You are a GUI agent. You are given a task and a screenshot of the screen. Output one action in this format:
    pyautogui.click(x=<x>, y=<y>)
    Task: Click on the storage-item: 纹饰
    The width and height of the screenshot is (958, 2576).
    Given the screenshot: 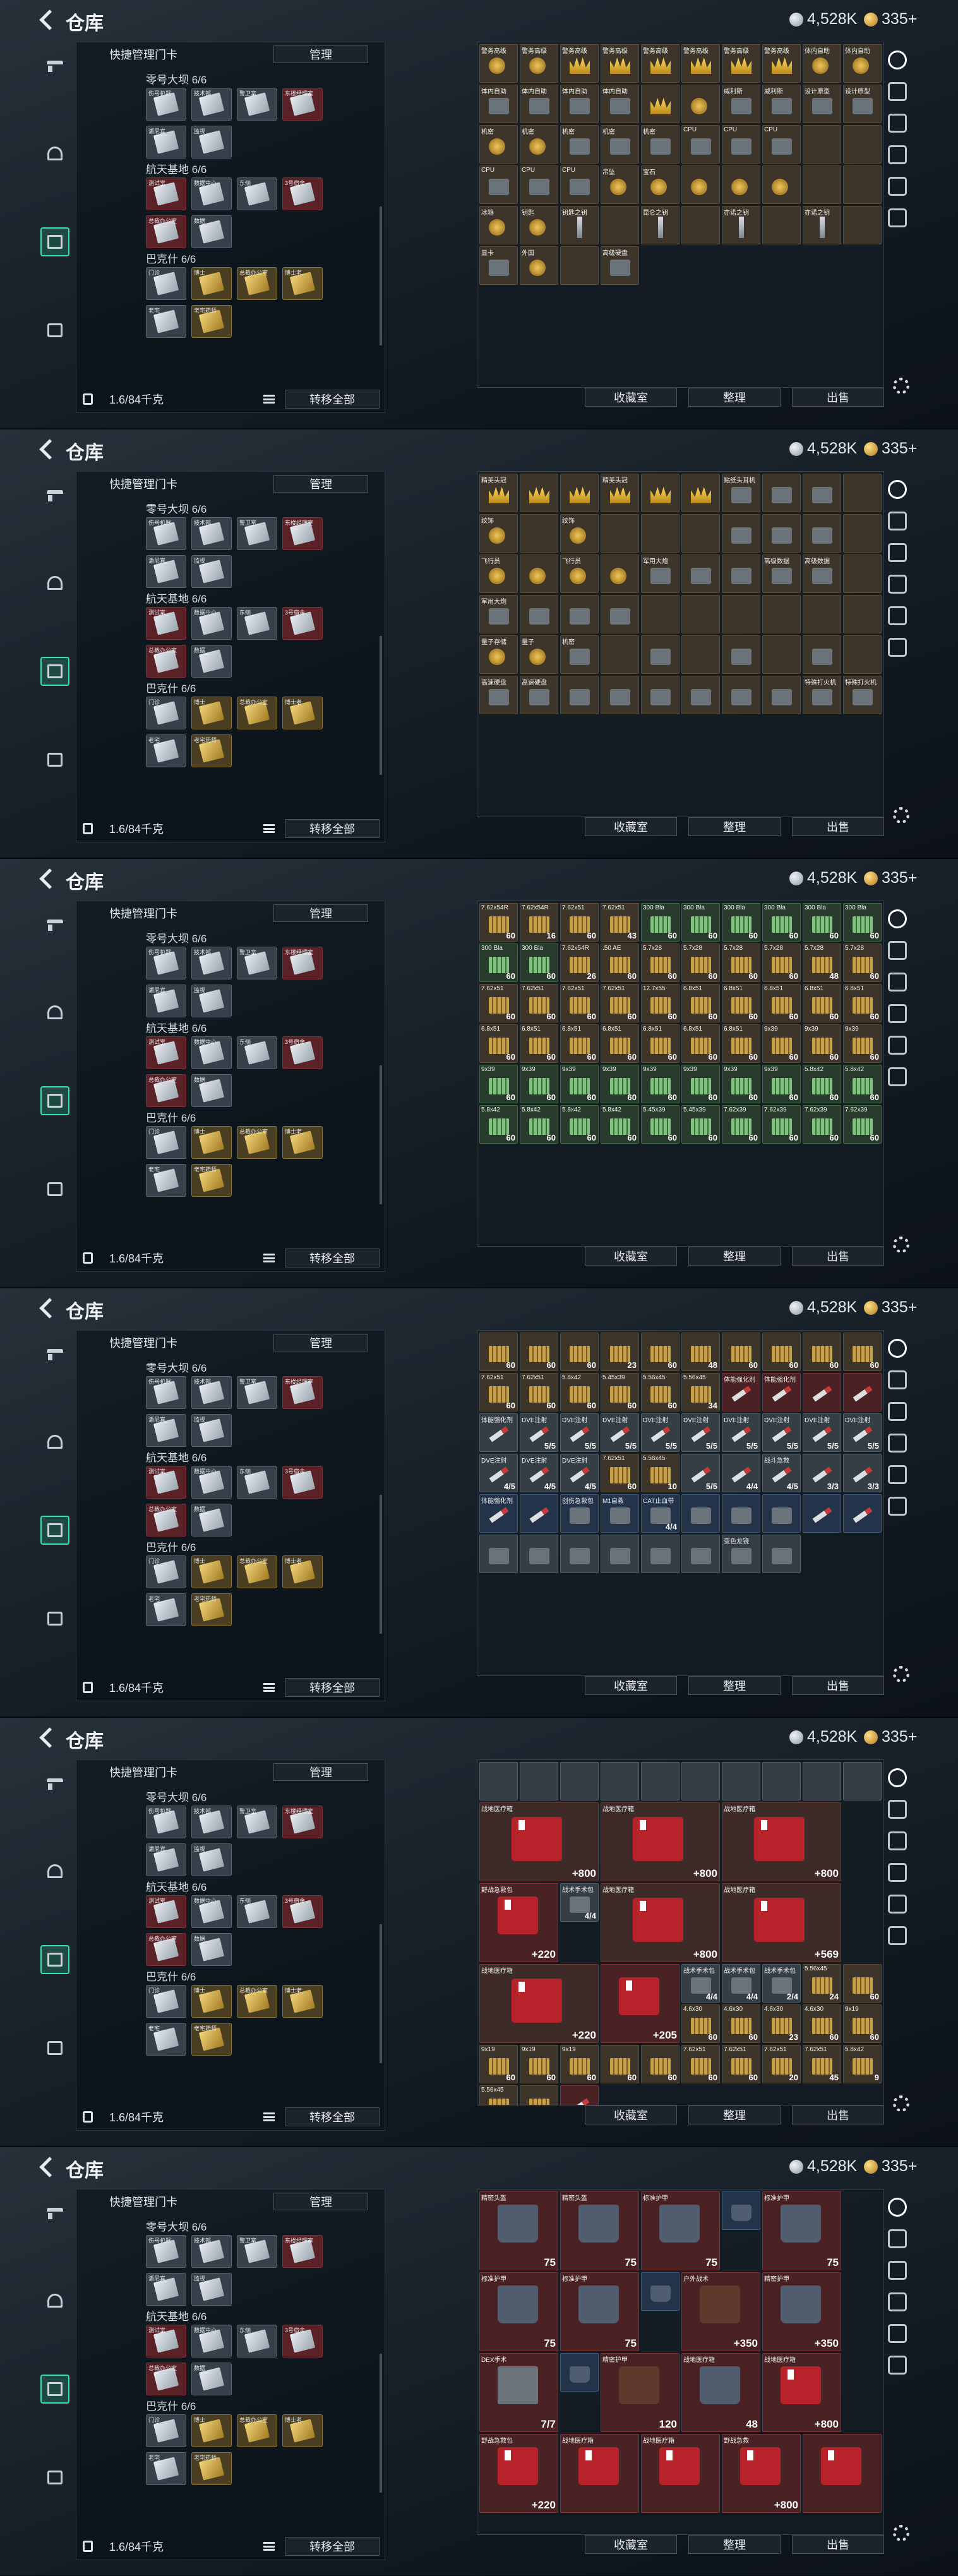 What is the action you would take?
    pyautogui.click(x=498, y=533)
    